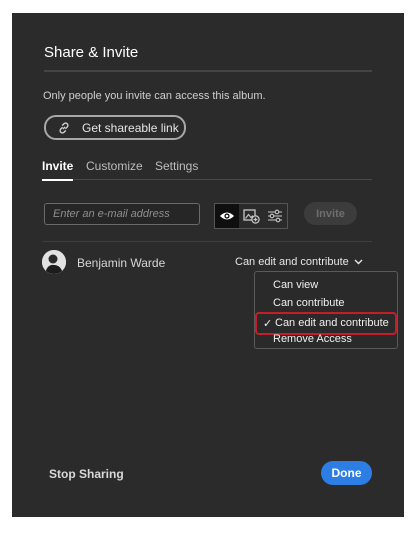 This screenshot has width=416, height=533. Describe the element at coordinates (54, 262) in the screenshot. I see `avatar` at that location.